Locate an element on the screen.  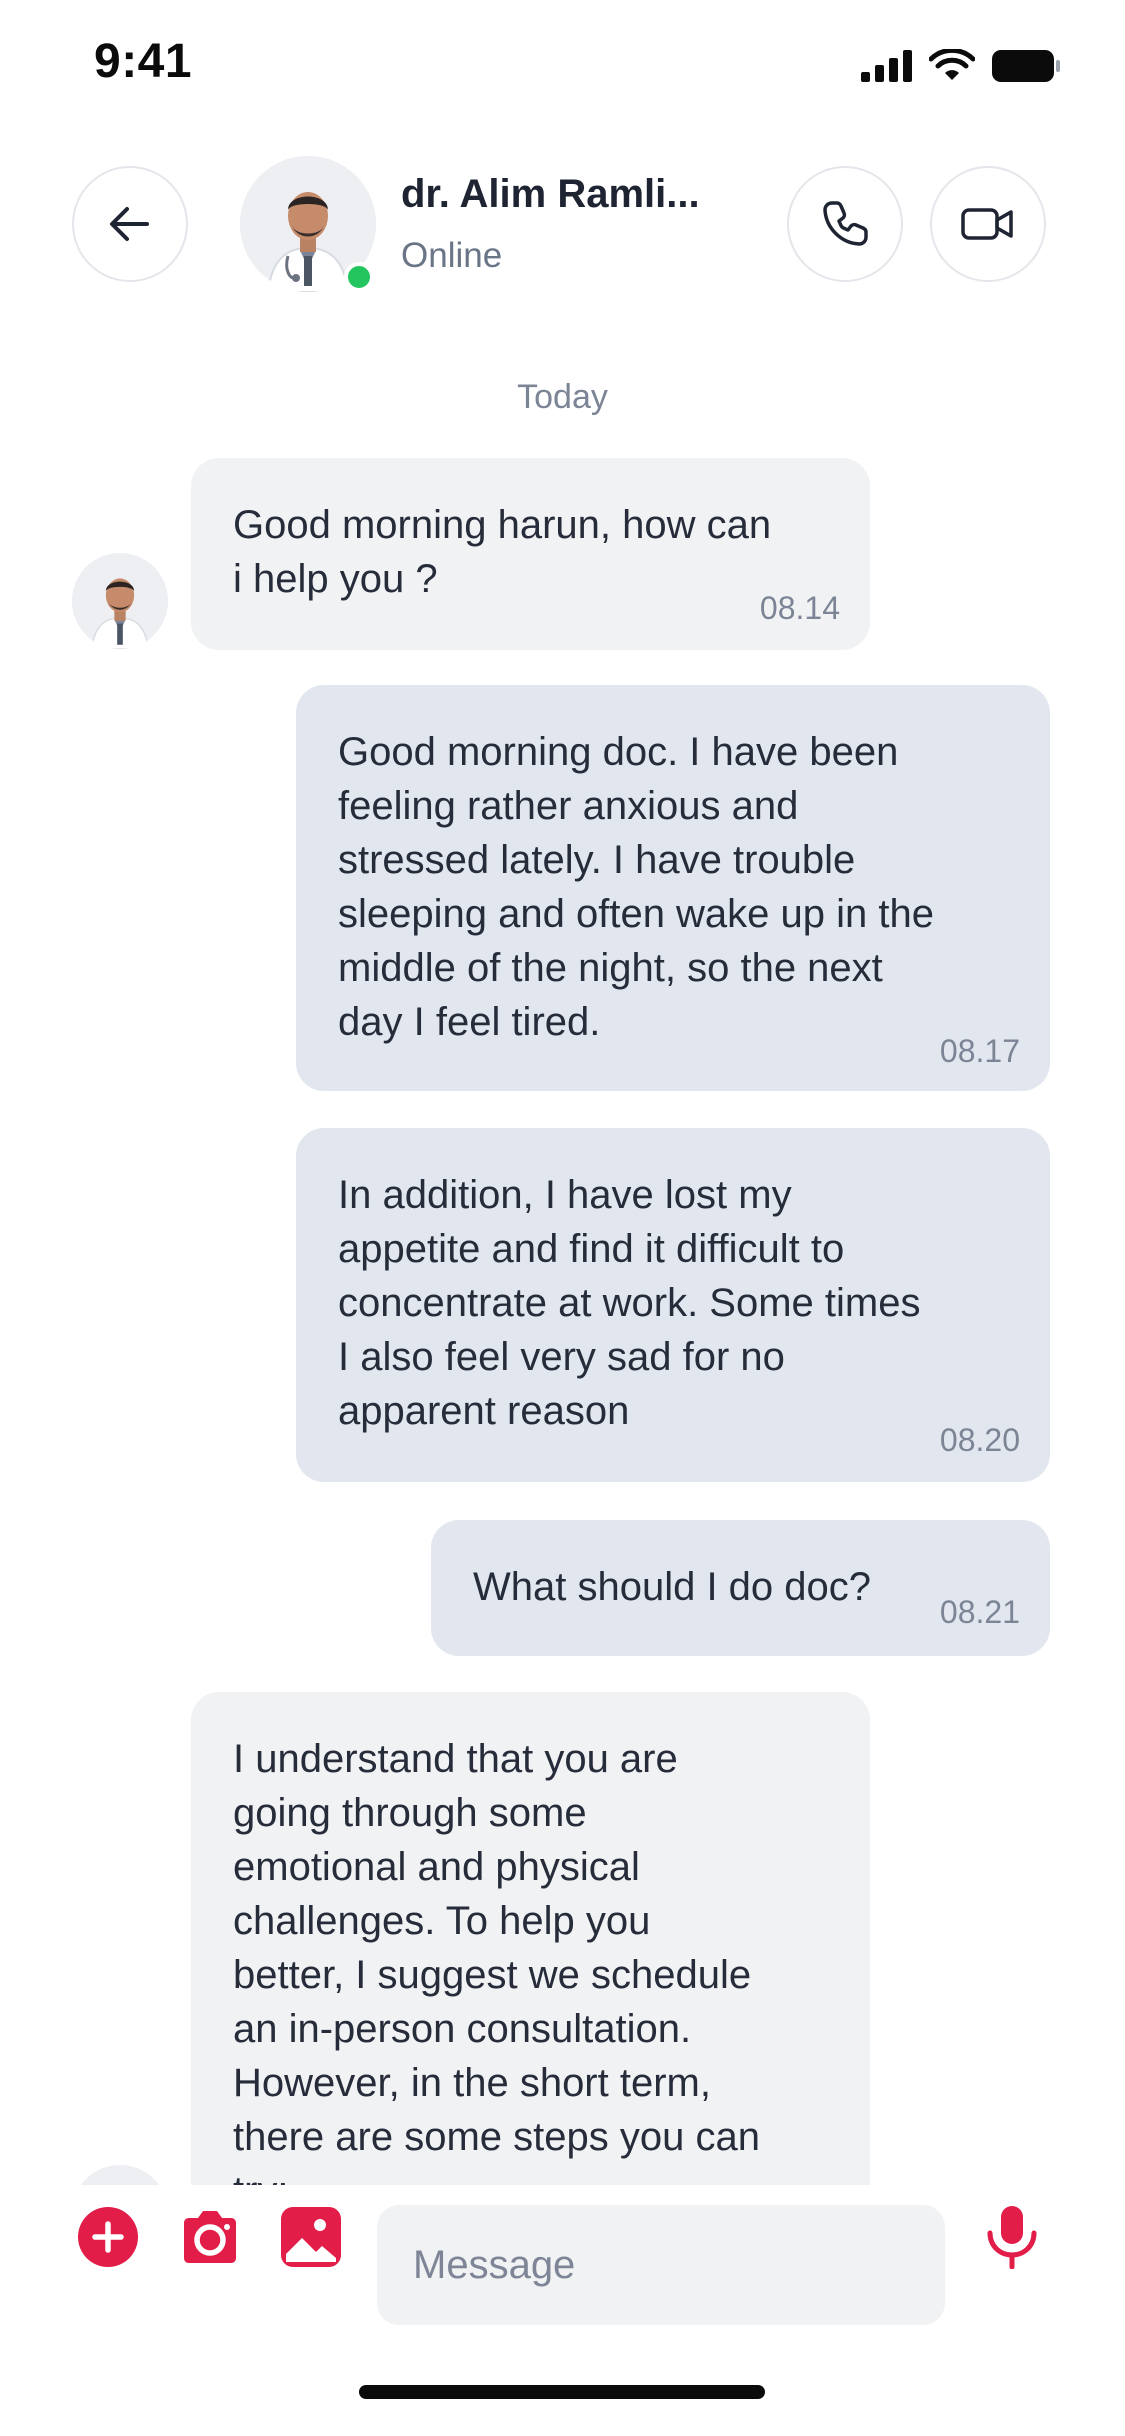
message-text: What should I do doc? is located at coordinates (672, 1587).